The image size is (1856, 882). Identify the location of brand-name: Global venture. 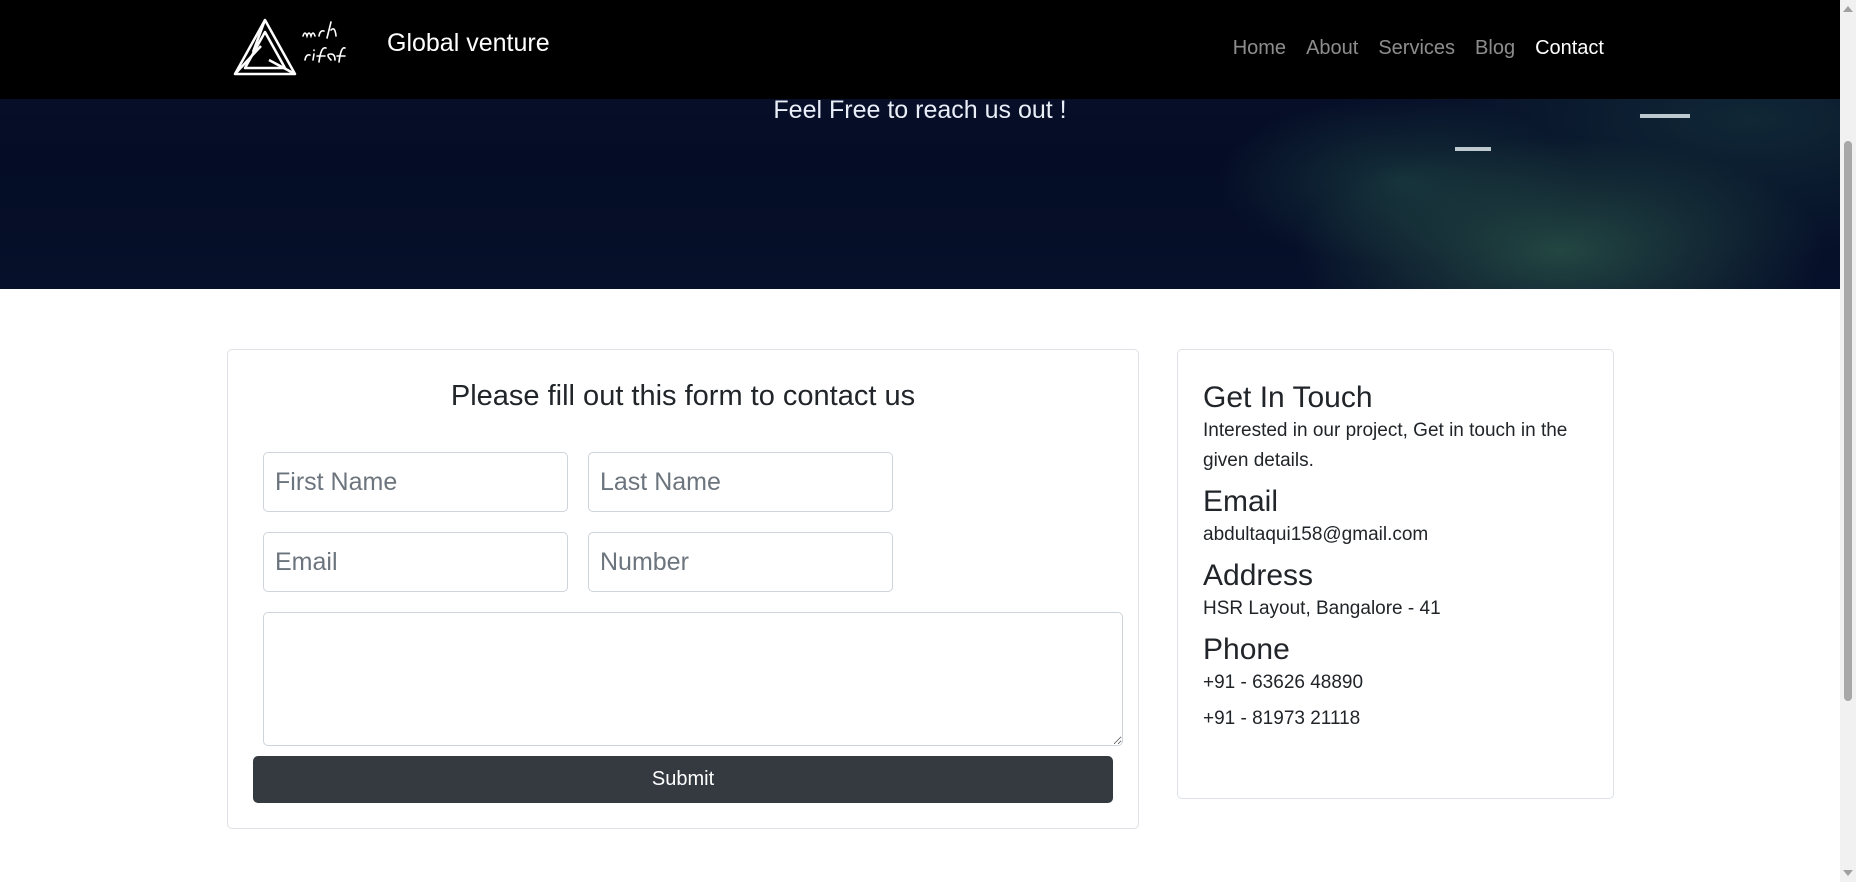
(468, 42).